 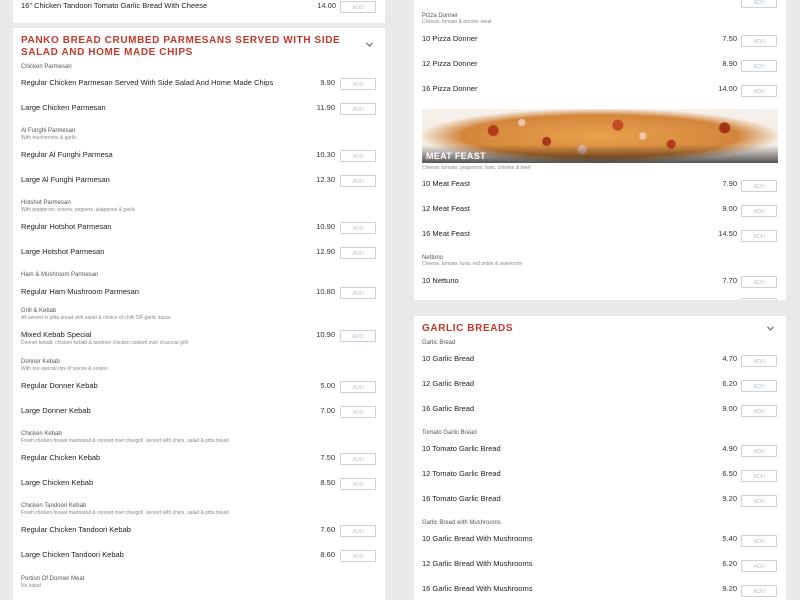 What do you see at coordinates (729, 208) in the screenshot?
I see `item-price: 9.00` at bounding box center [729, 208].